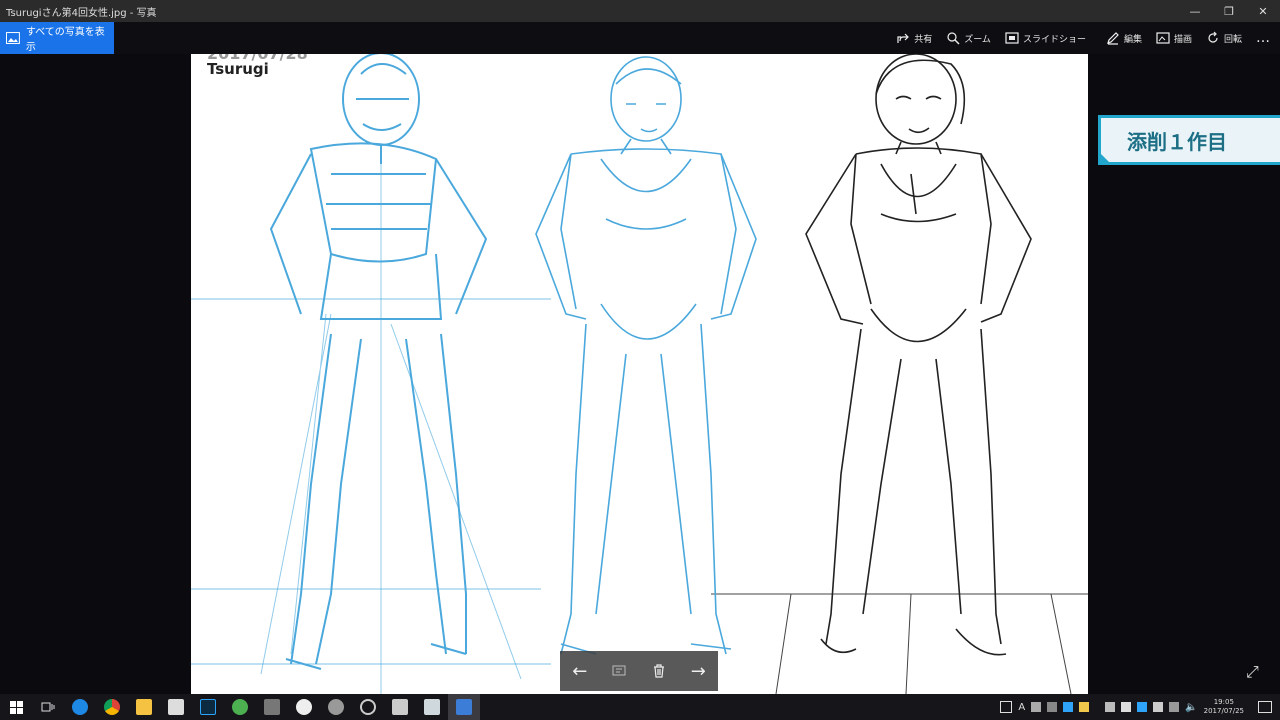  I want to click on tray-edit-icon, so click(1006, 707).